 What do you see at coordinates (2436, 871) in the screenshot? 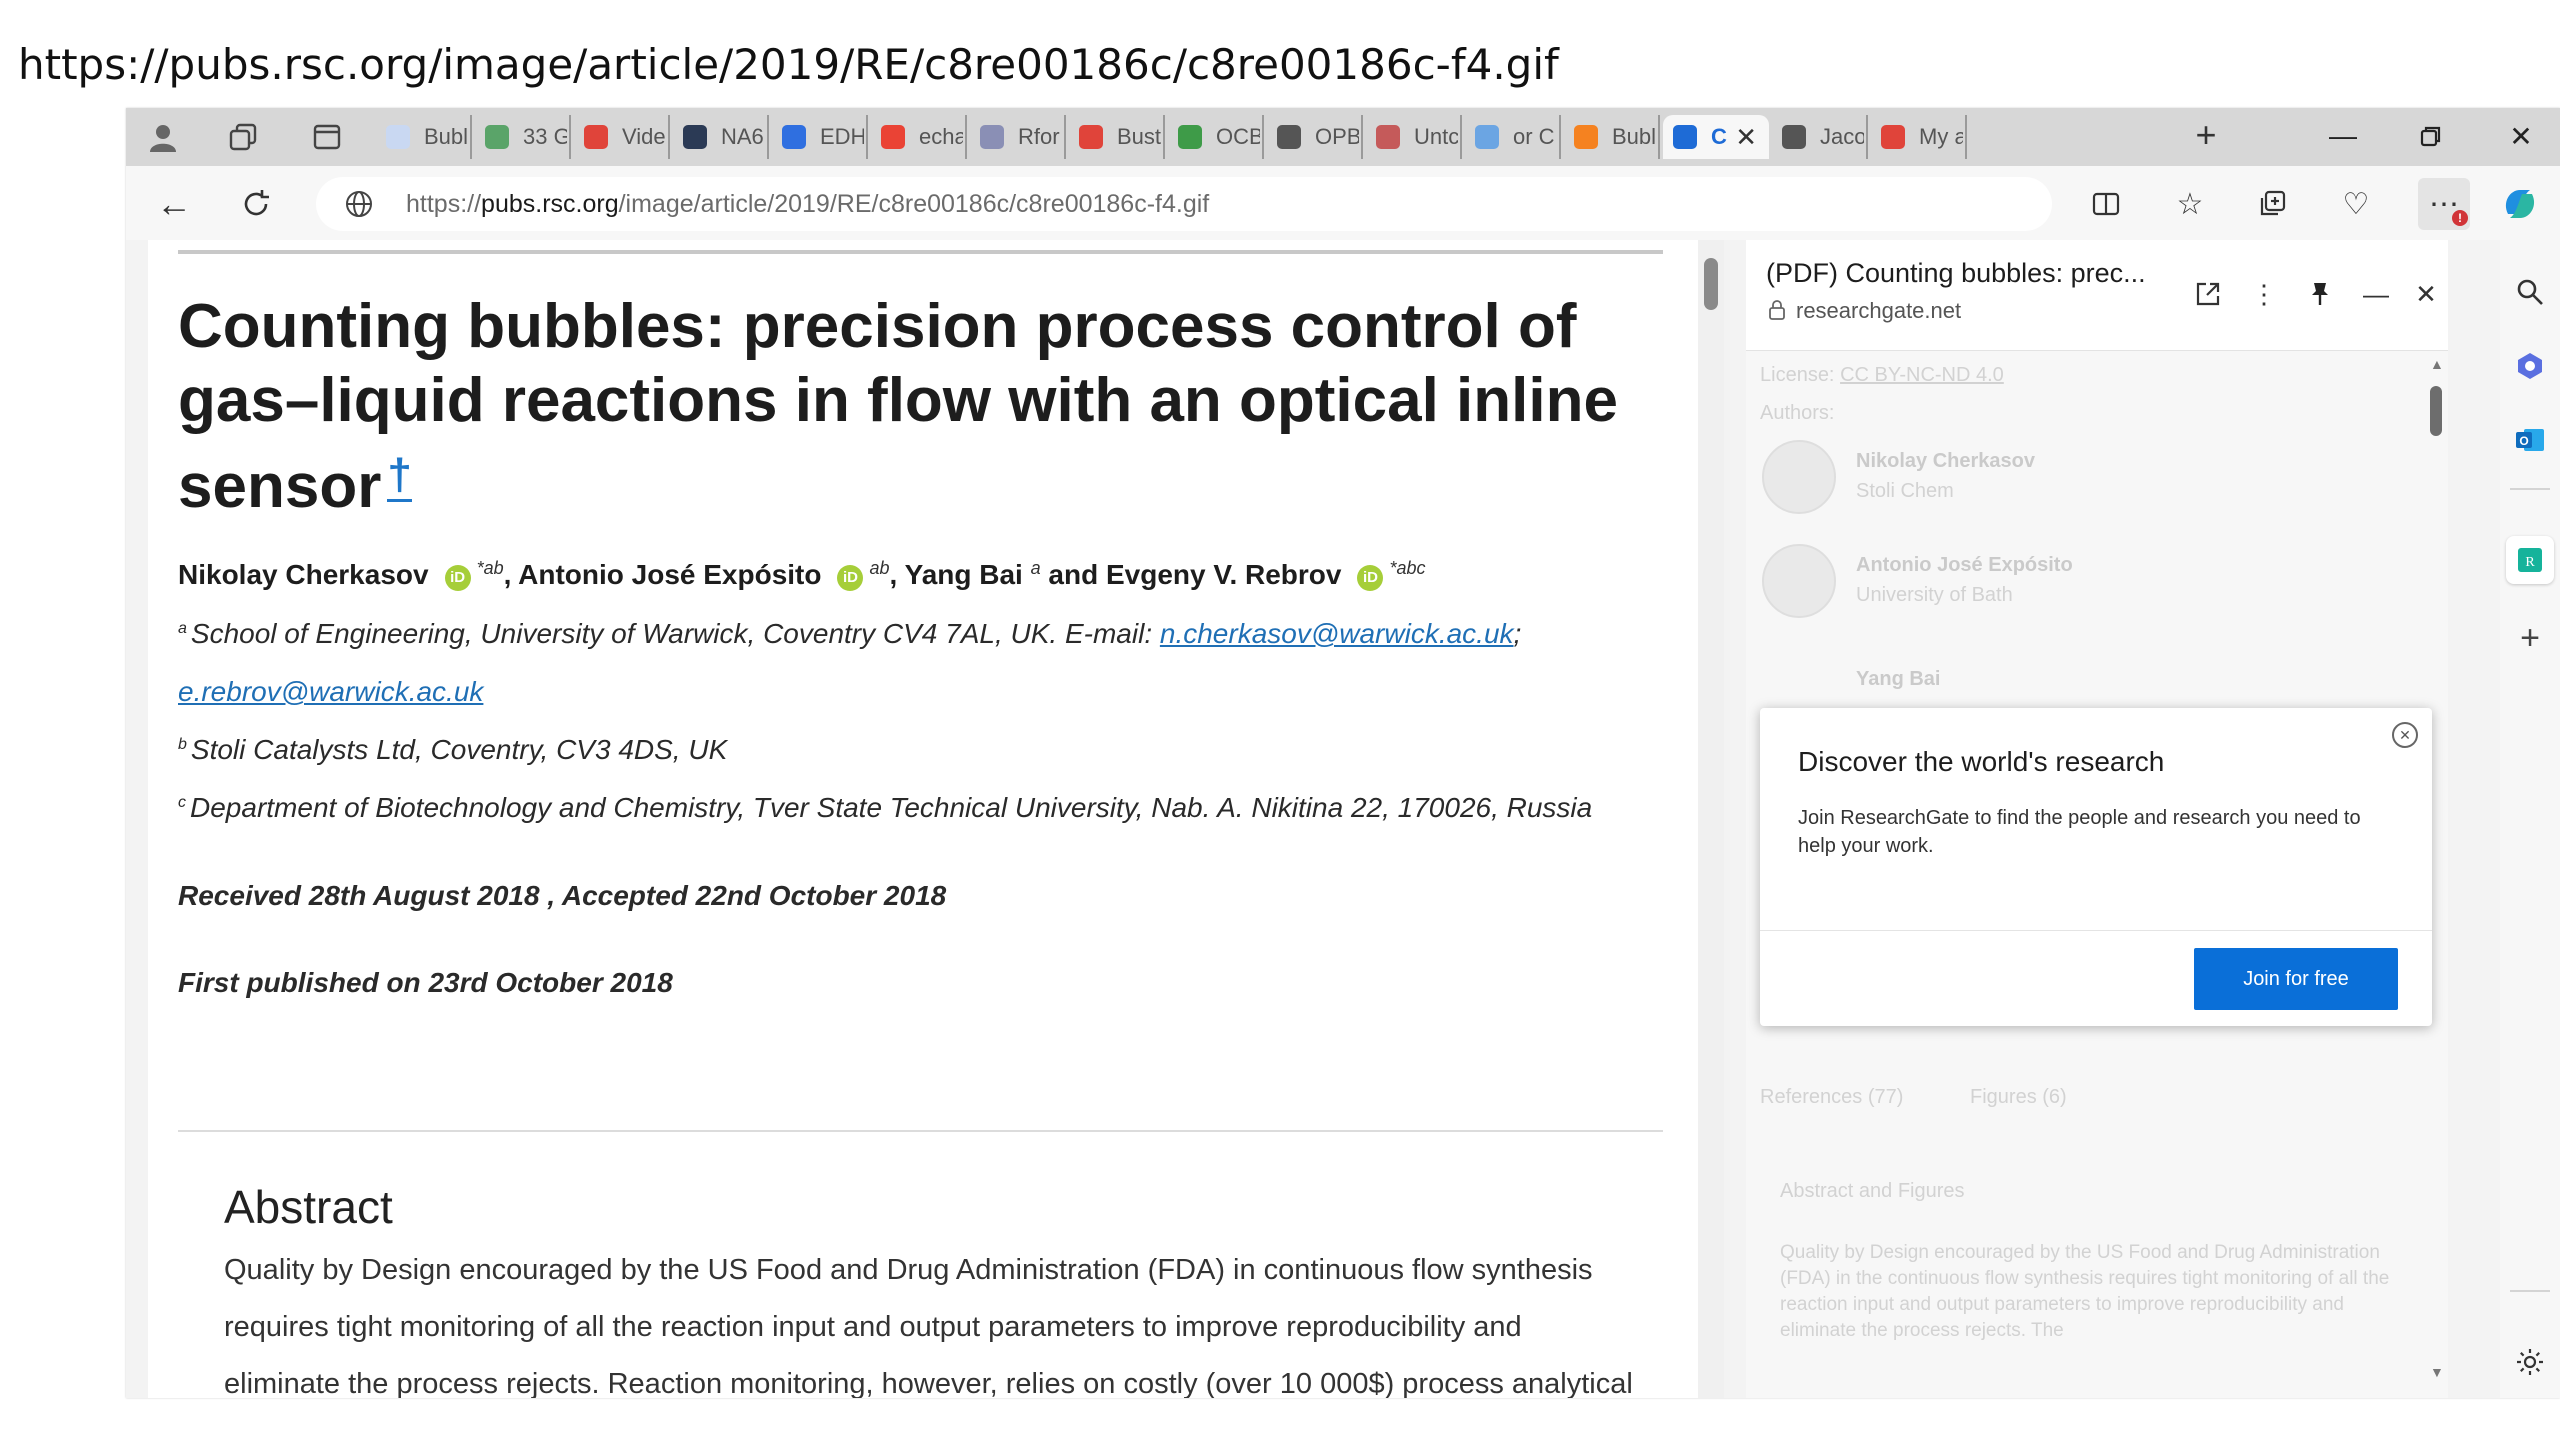
I see `side-pane-scrollbar: ▲ ▼` at bounding box center [2436, 871].